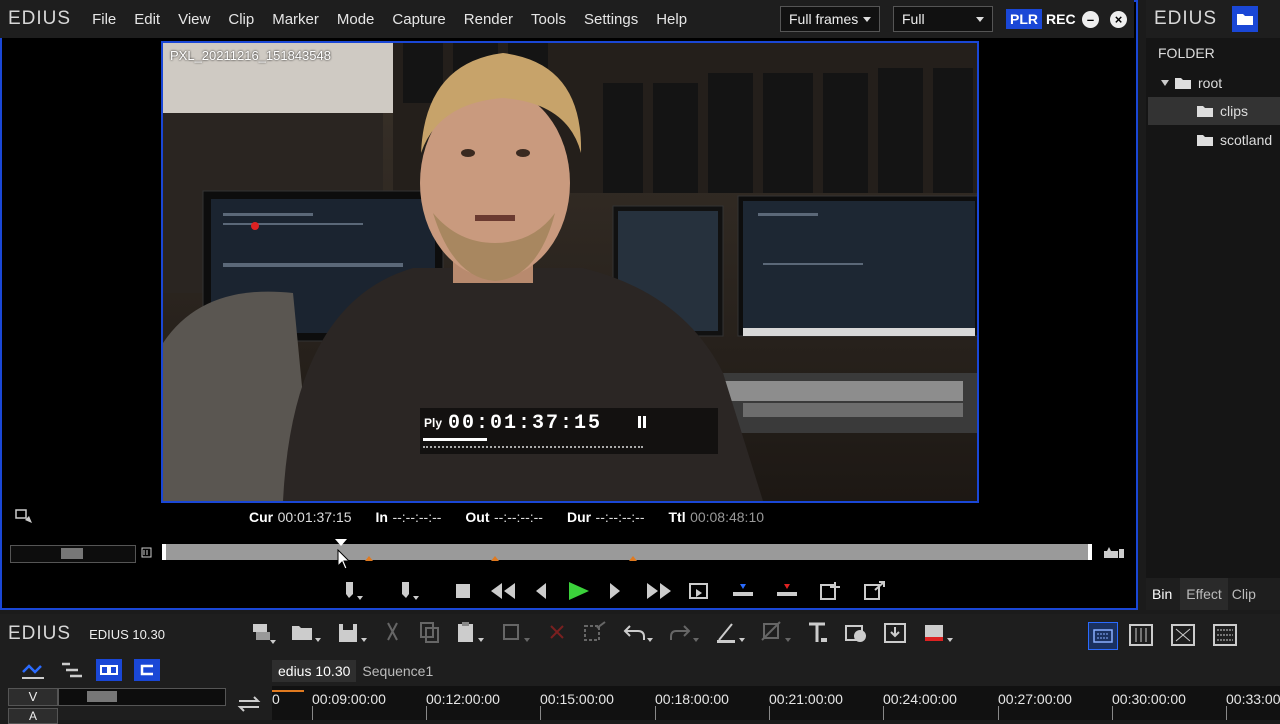  I want to click on ripple-mode-icon, so click(71, 670).